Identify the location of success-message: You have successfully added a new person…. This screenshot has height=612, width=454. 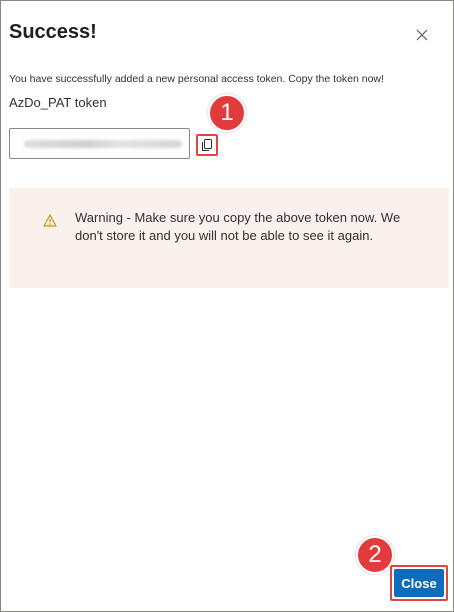
(196, 79).